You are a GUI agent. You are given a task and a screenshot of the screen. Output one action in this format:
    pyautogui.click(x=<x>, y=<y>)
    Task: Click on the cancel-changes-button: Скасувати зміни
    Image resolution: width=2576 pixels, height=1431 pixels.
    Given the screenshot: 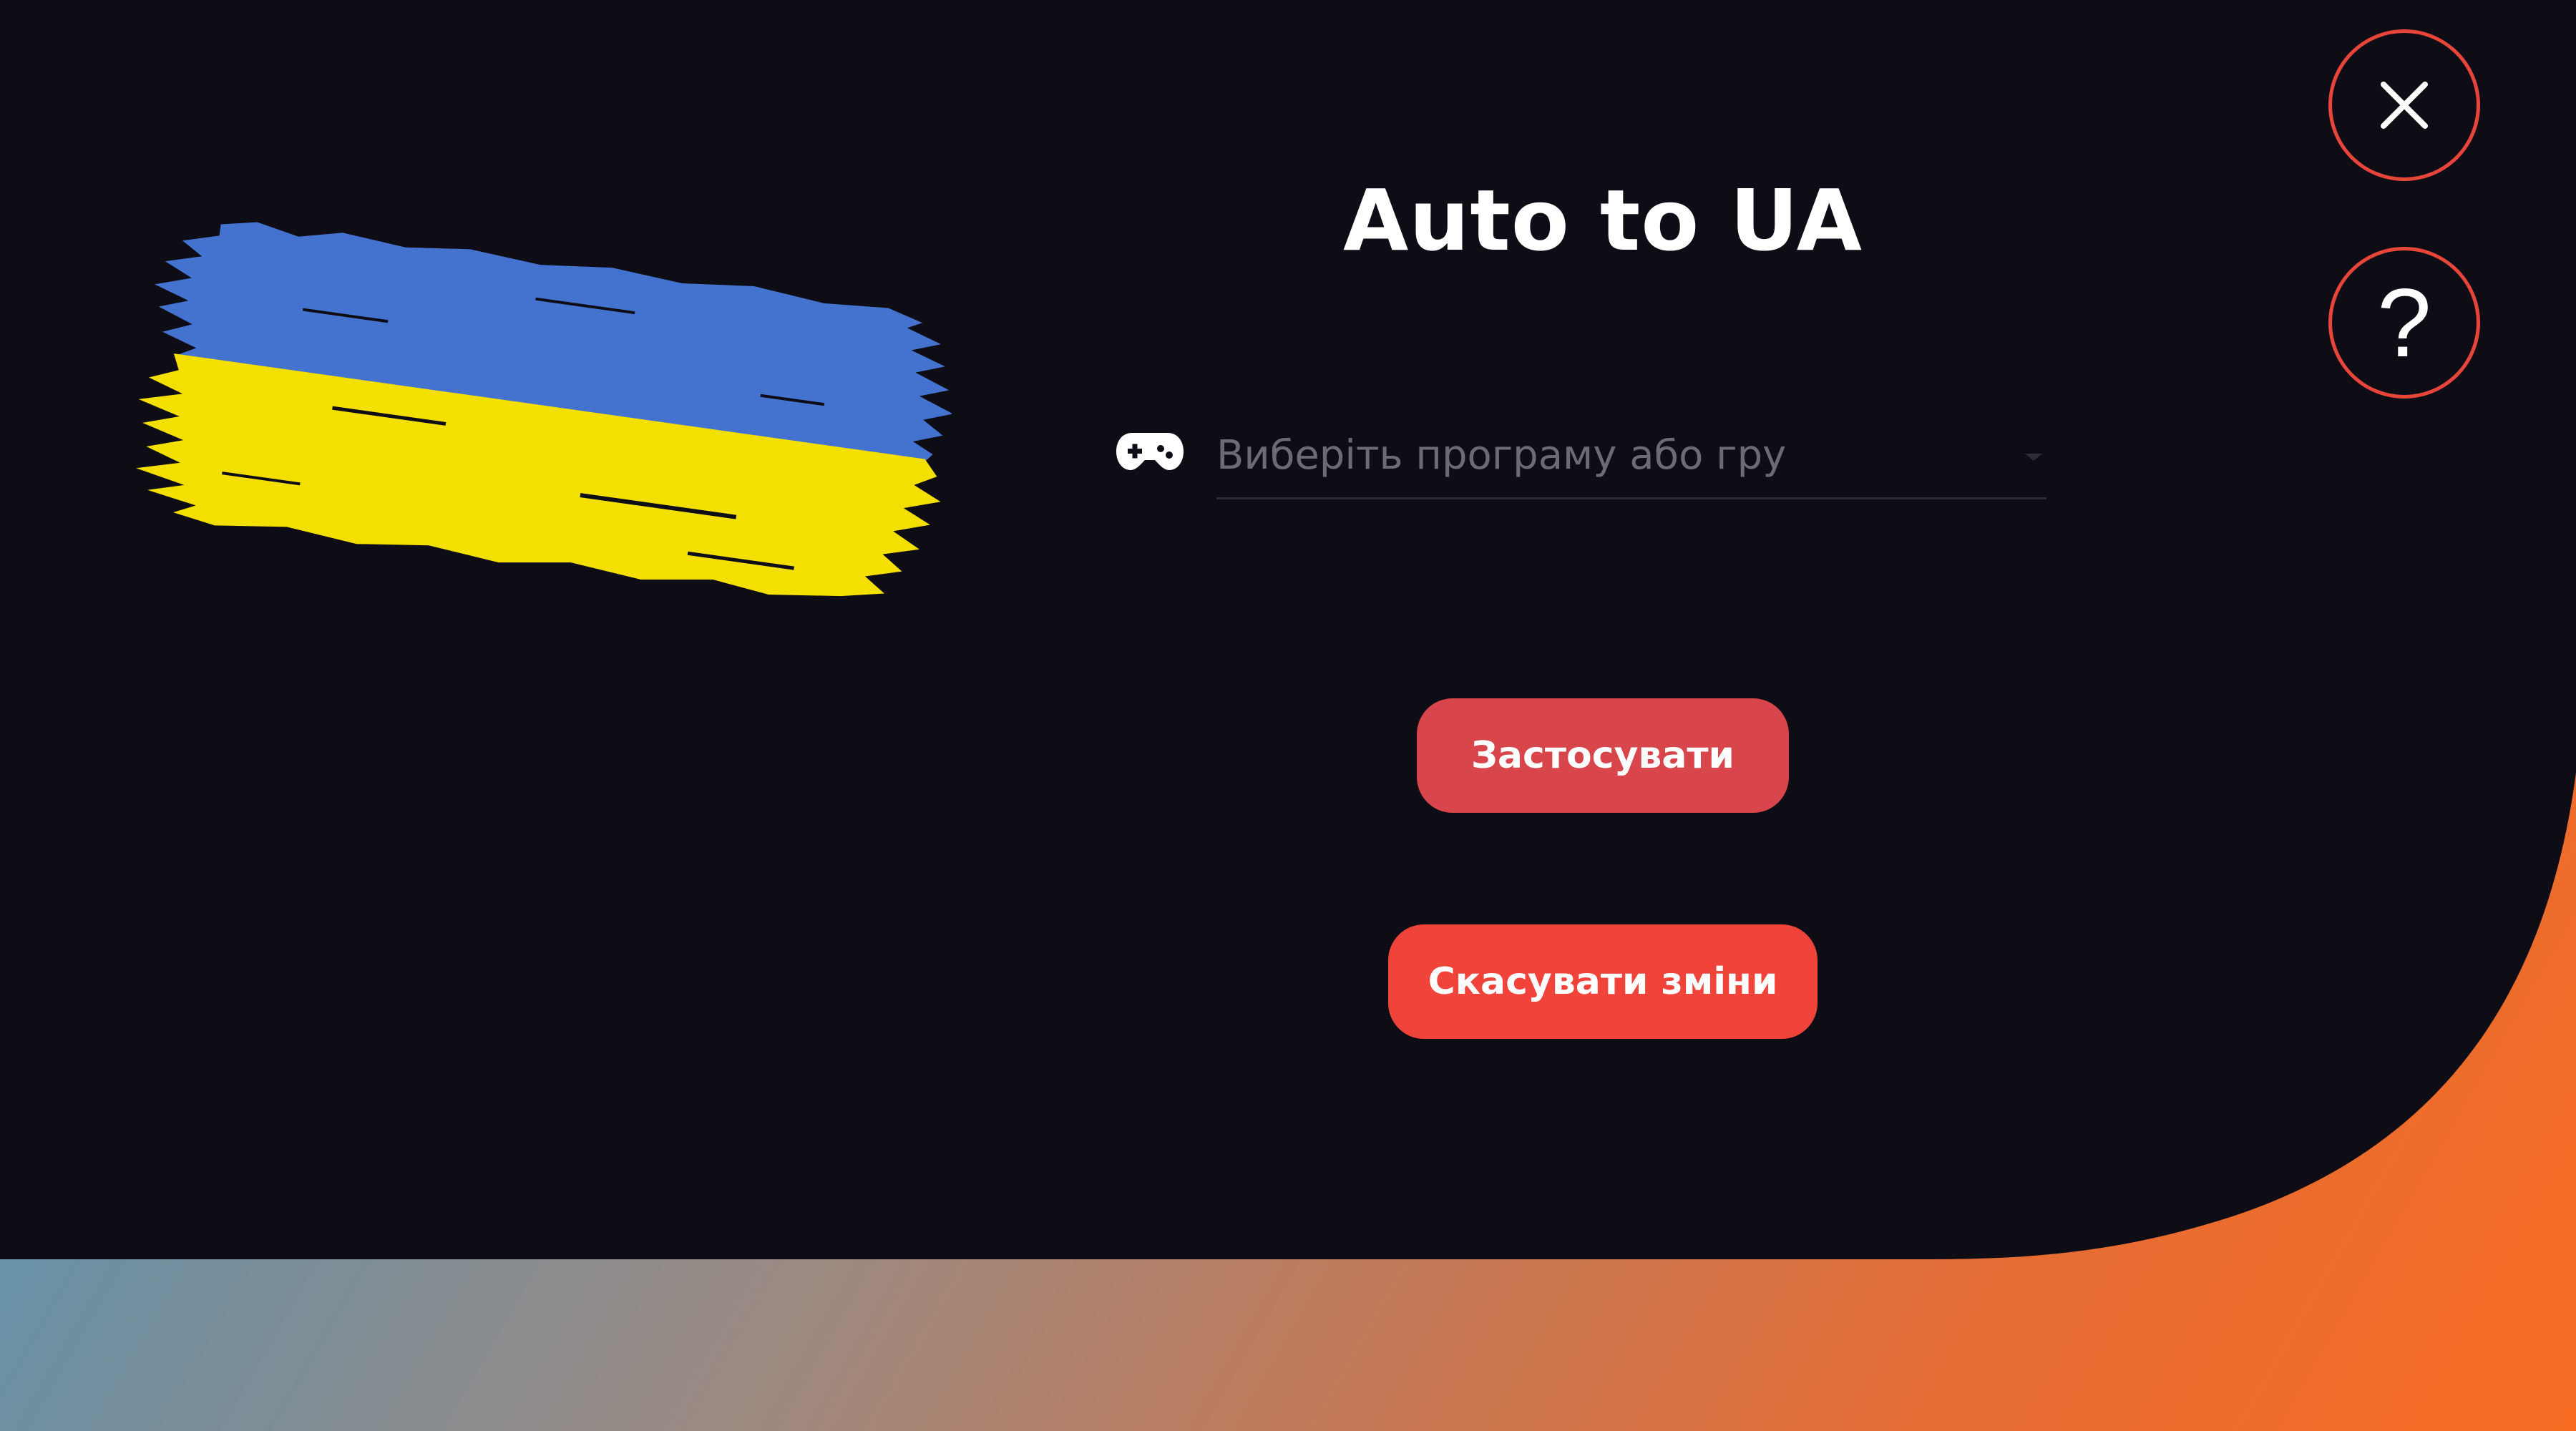 What is the action you would take?
    pyautogui.click(x=1603, y=982)
    